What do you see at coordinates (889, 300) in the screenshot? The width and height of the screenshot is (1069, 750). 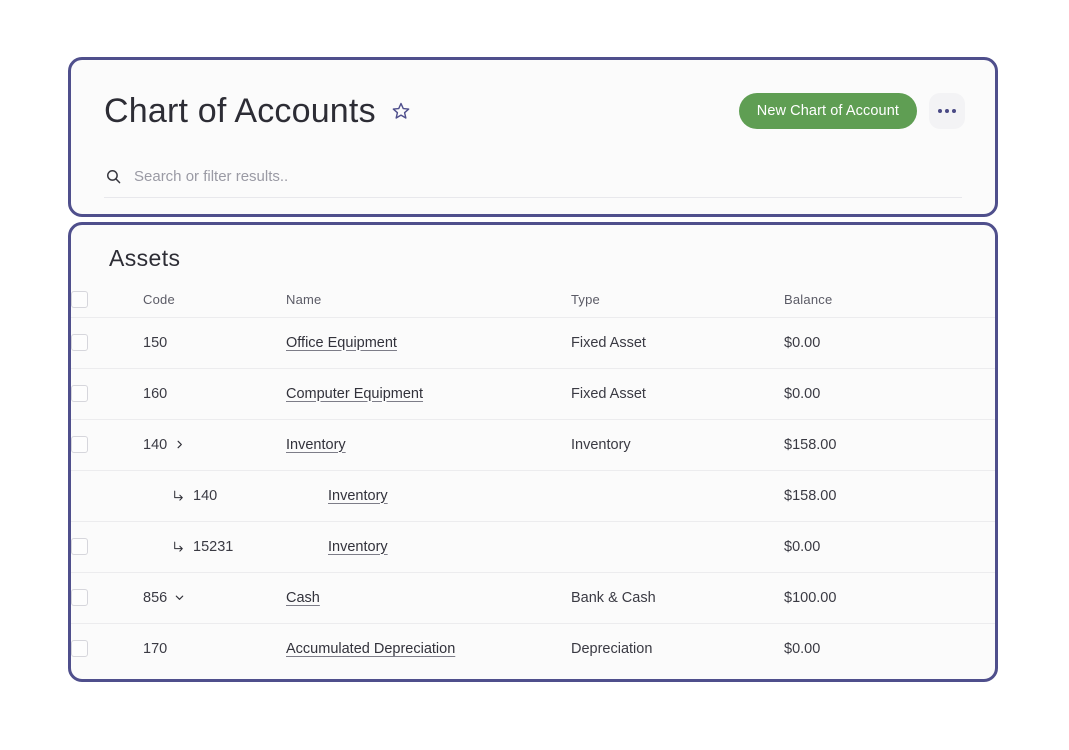 I see `column-header-balance: Balance` at bounding box center [889, 300].